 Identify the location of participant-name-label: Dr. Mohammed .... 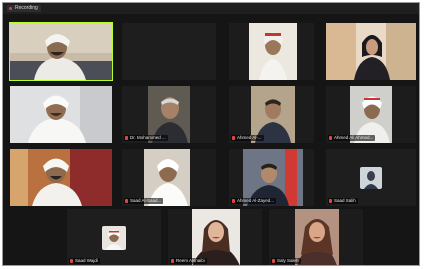
(146, 138).